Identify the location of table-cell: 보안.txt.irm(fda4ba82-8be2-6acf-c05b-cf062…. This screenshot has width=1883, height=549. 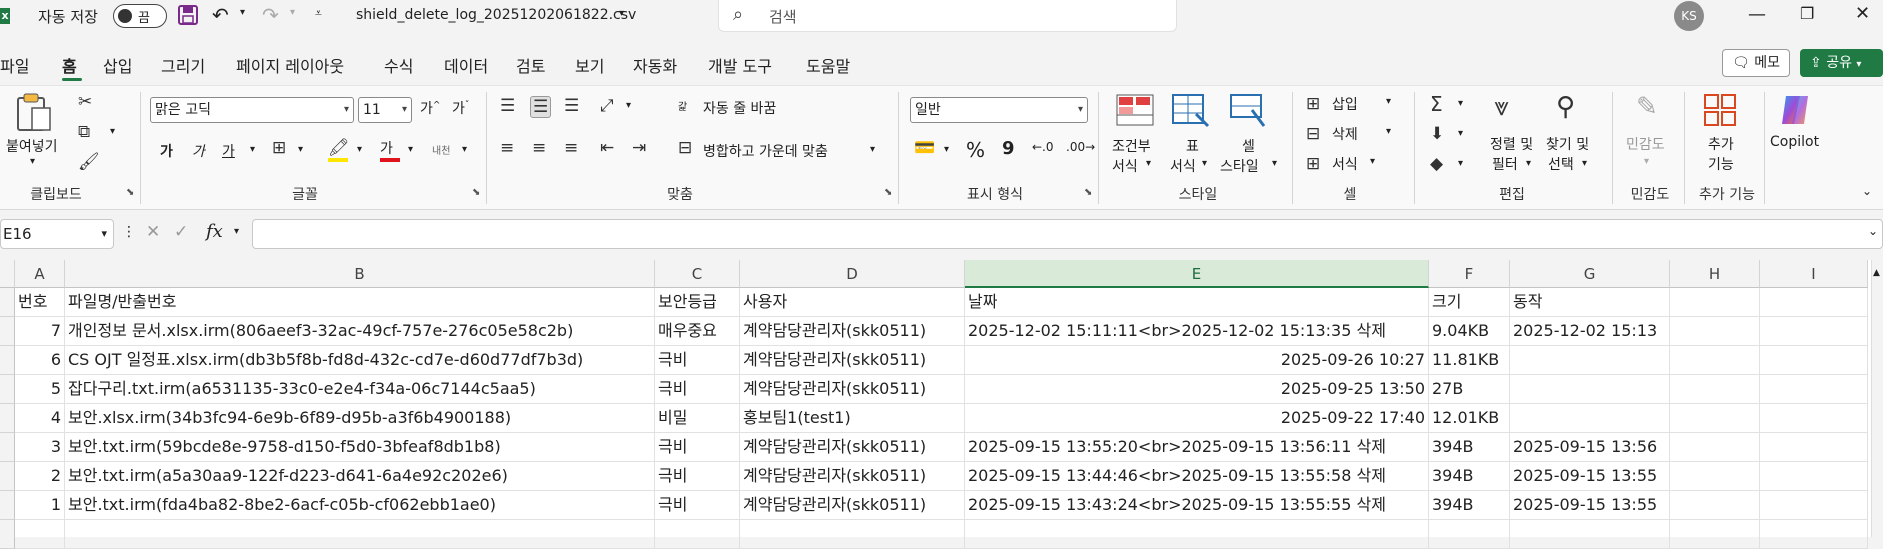
(360, 505).